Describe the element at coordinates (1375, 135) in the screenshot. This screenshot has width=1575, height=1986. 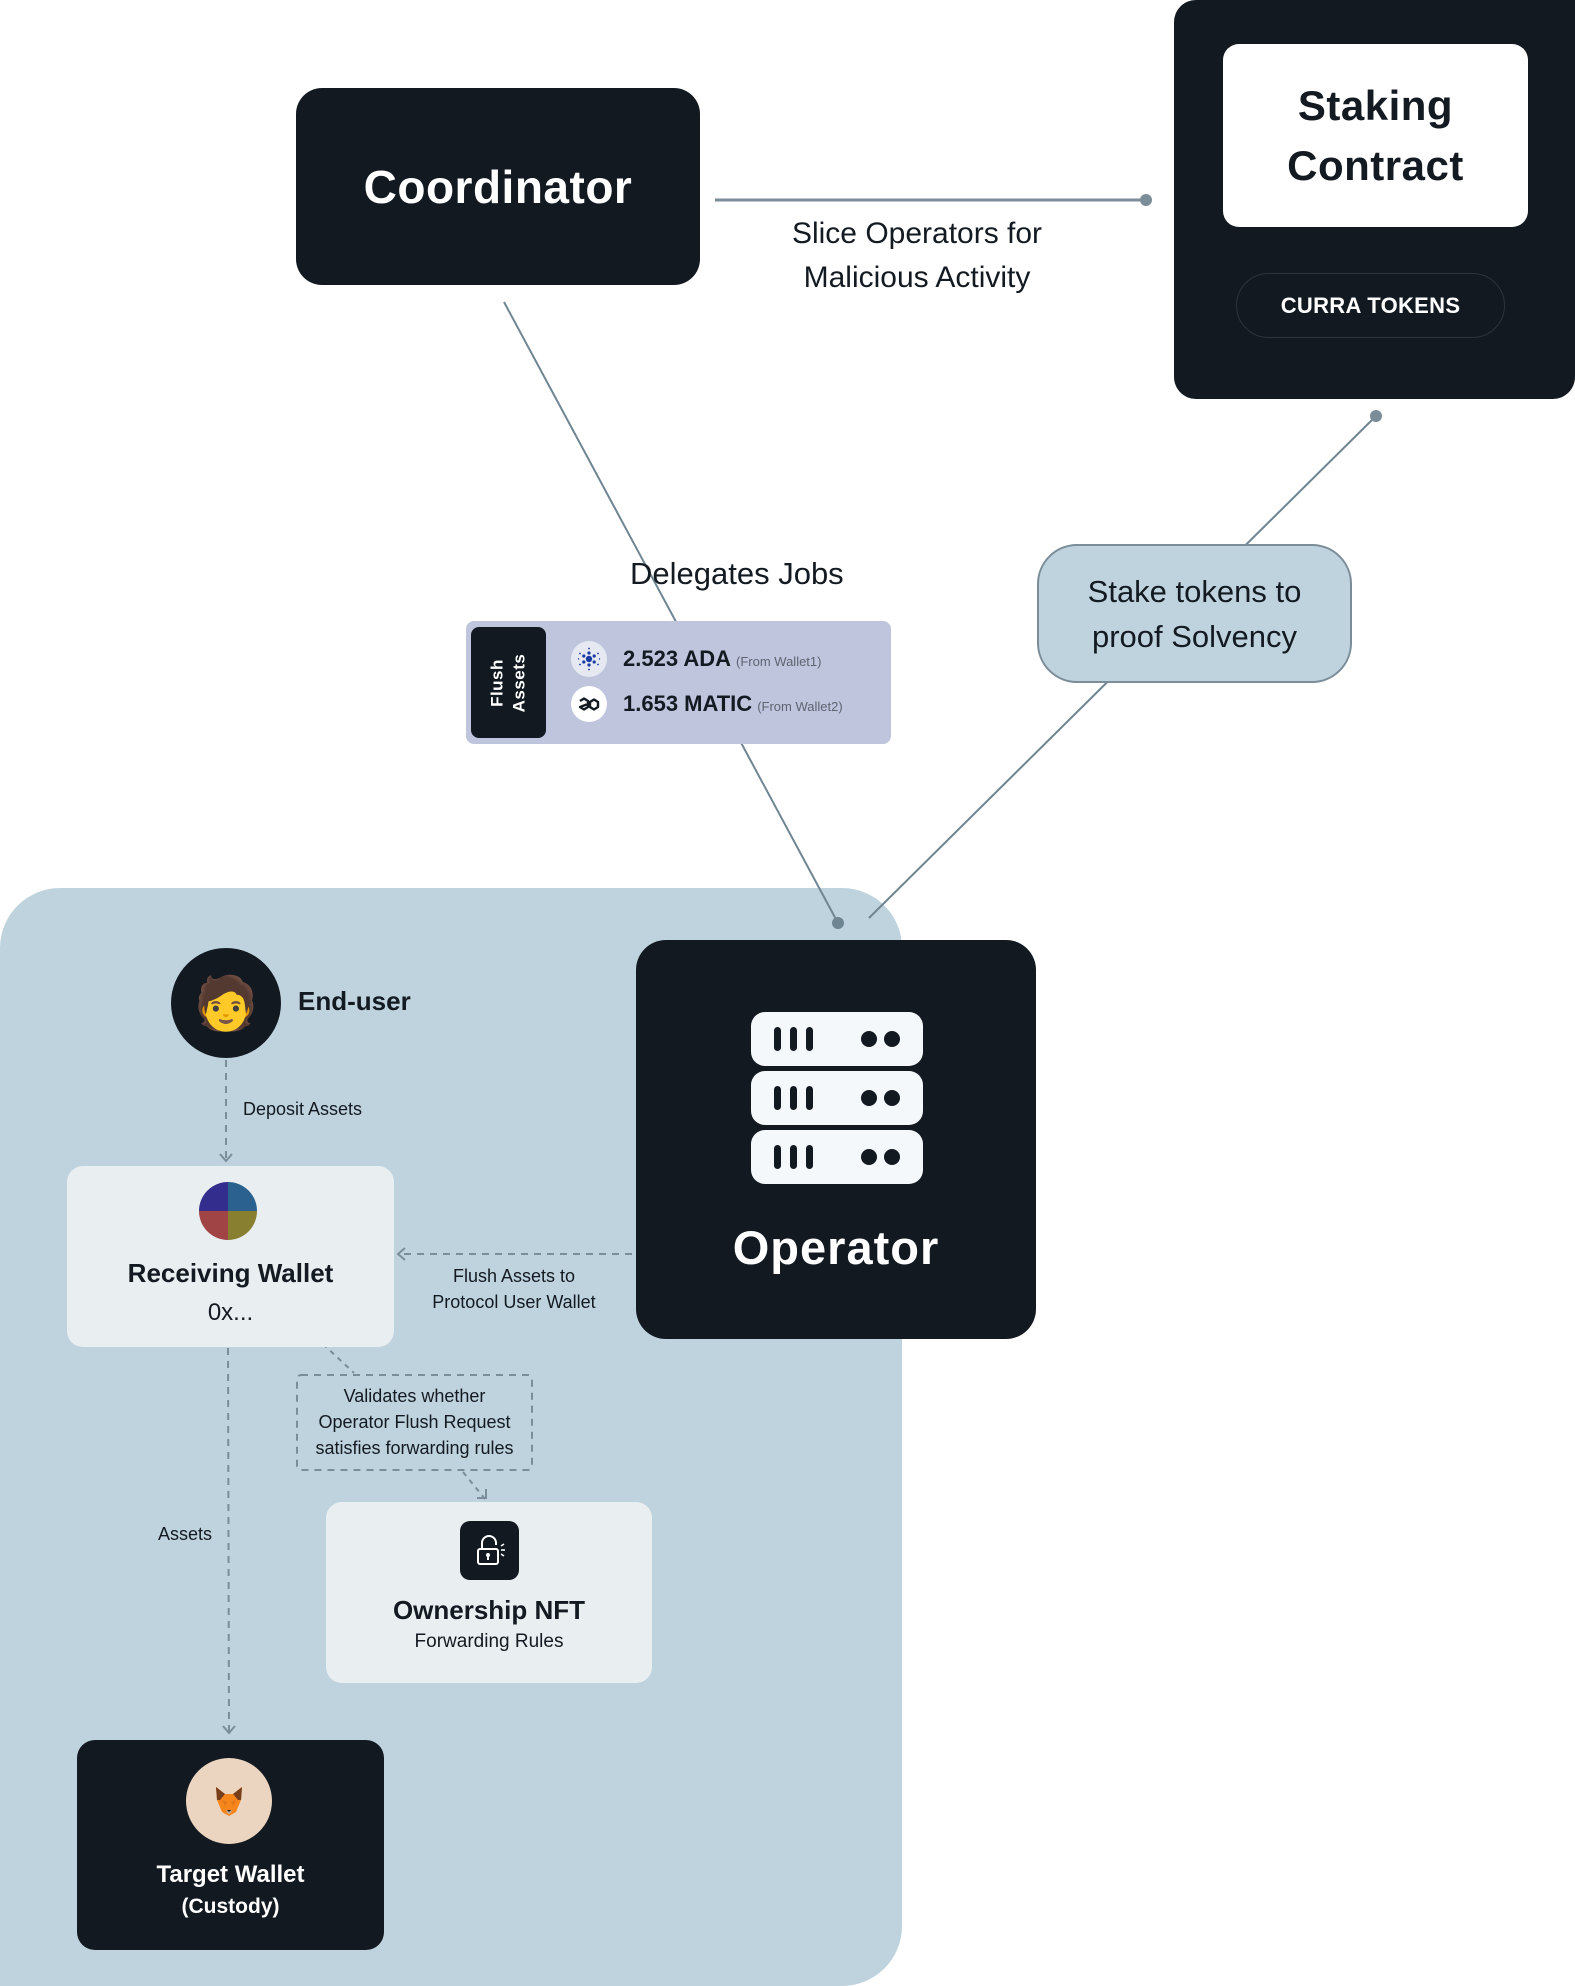
I see `staking-contract-title-card: Staking Contract` at that location.